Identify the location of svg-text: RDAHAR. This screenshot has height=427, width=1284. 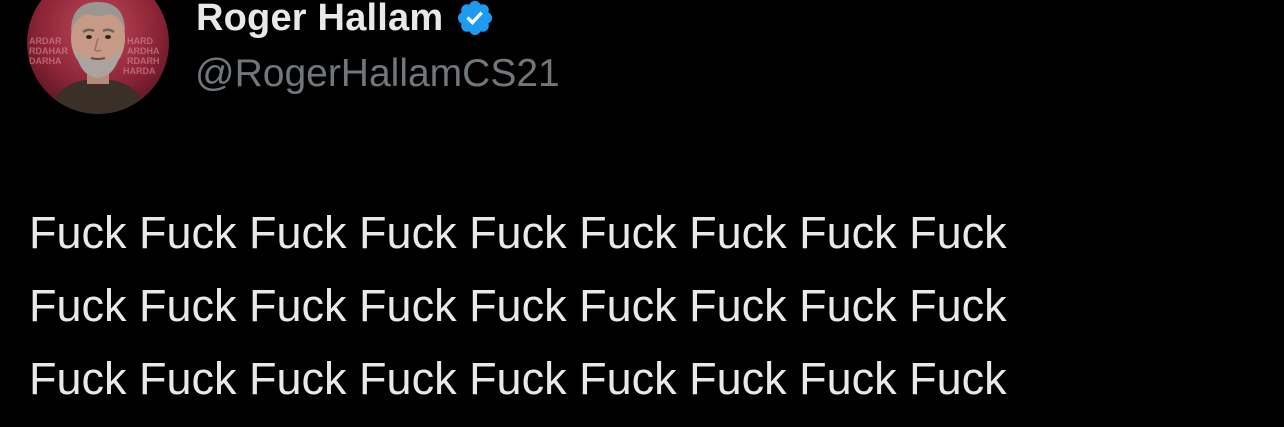
(48, 51).